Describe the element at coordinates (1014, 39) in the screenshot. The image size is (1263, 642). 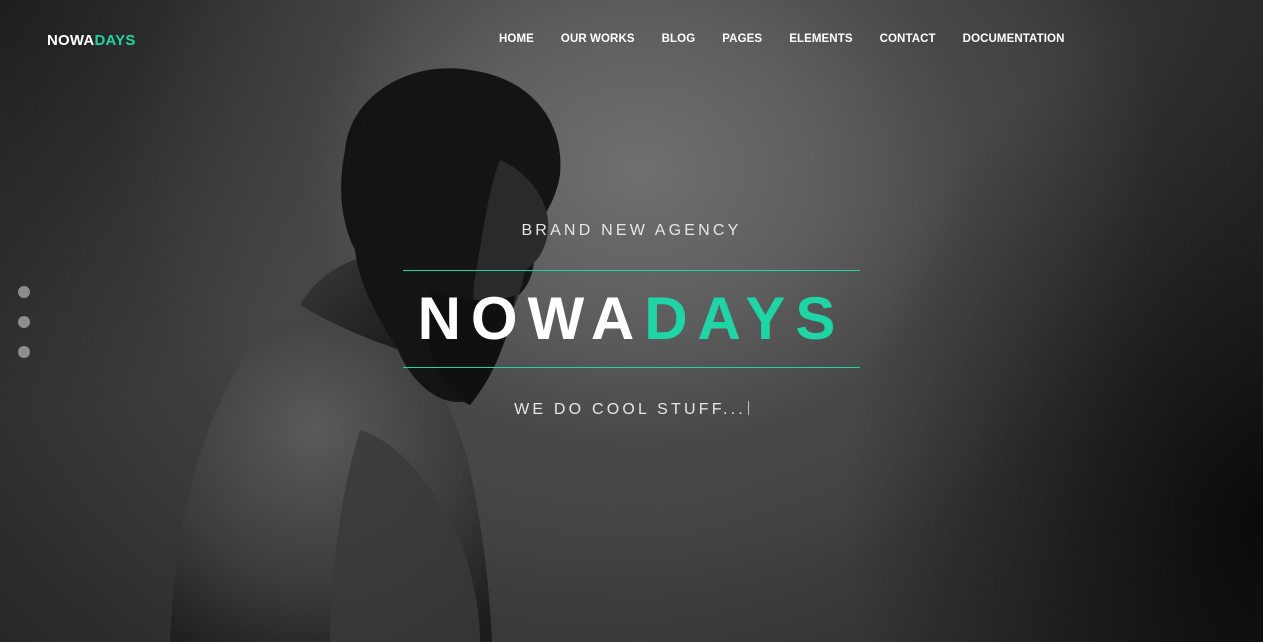
I see `nav-item-documentation: DOCUMENTATION` at that location.